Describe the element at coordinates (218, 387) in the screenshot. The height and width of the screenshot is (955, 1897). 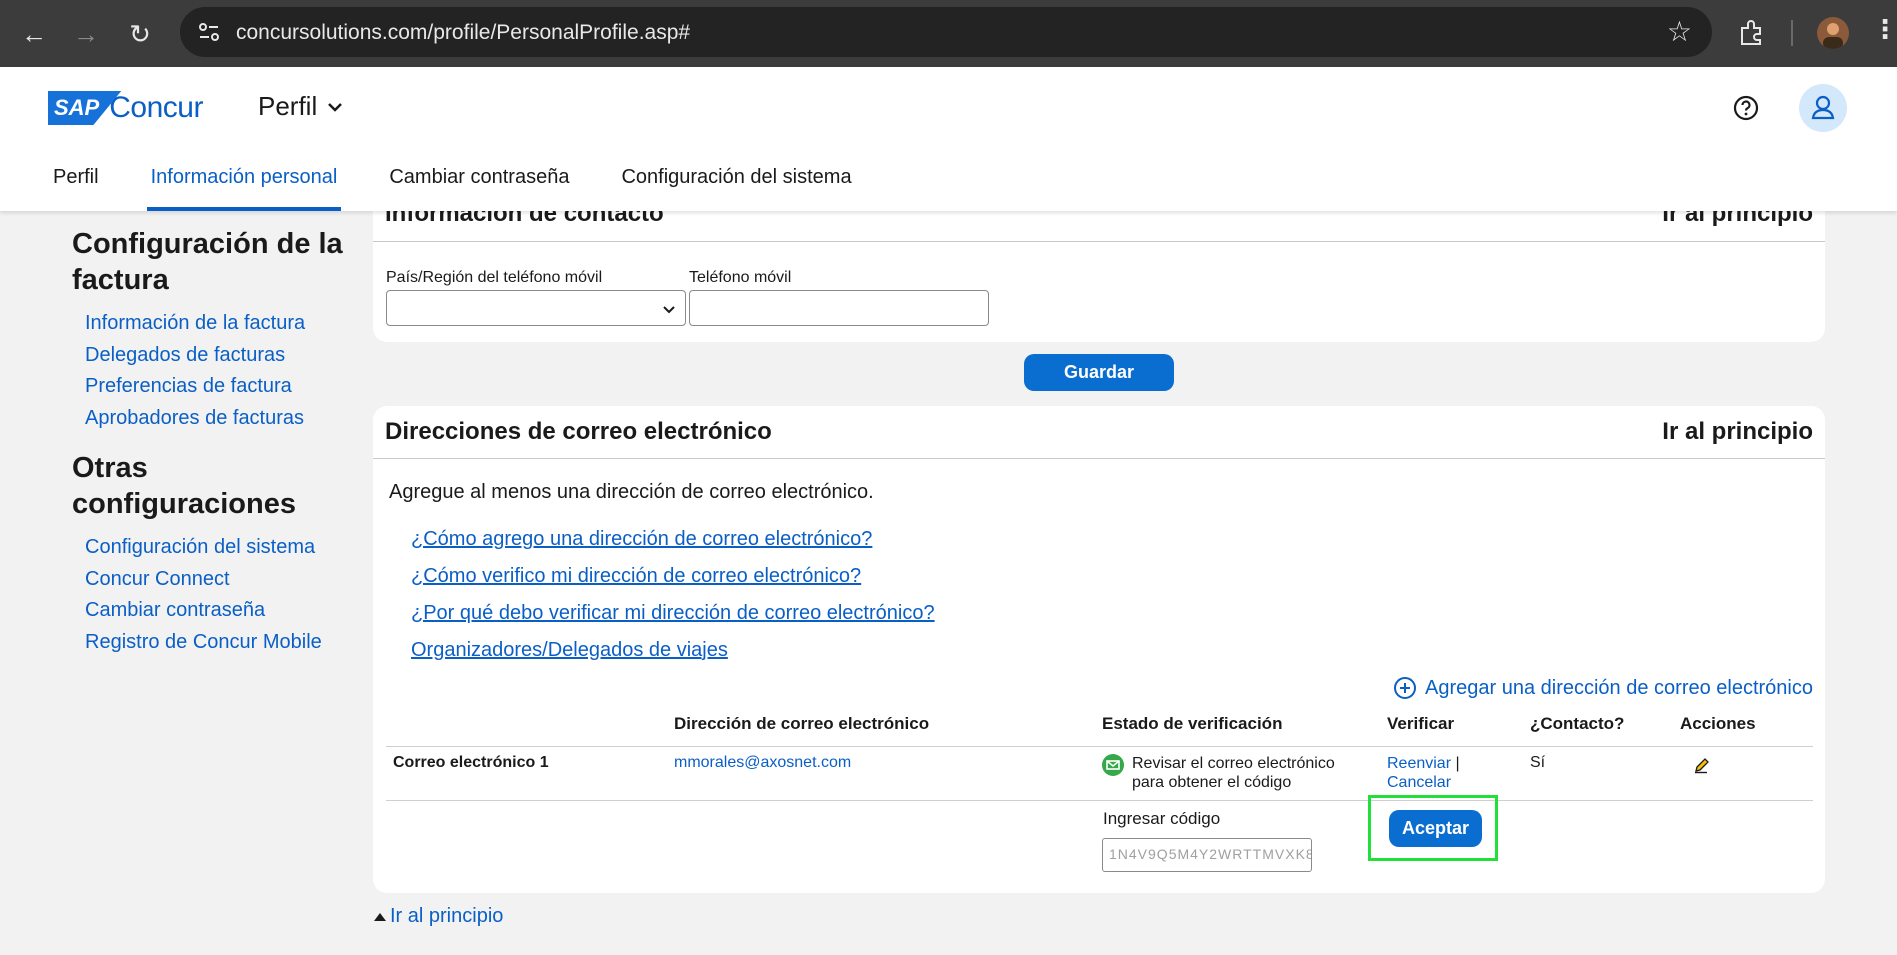
I see `sidebar-link-preferencias-factura: Preferencias de factura` at that location.